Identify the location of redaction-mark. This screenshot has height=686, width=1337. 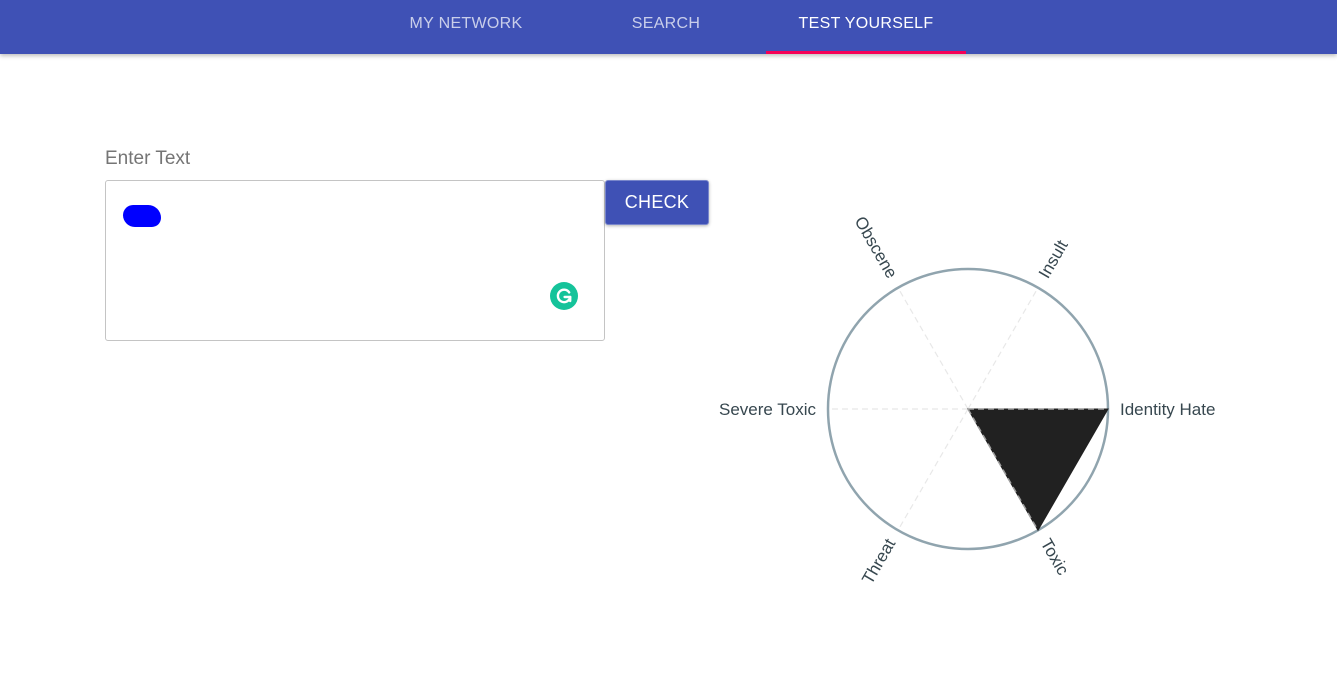
(142, 216).